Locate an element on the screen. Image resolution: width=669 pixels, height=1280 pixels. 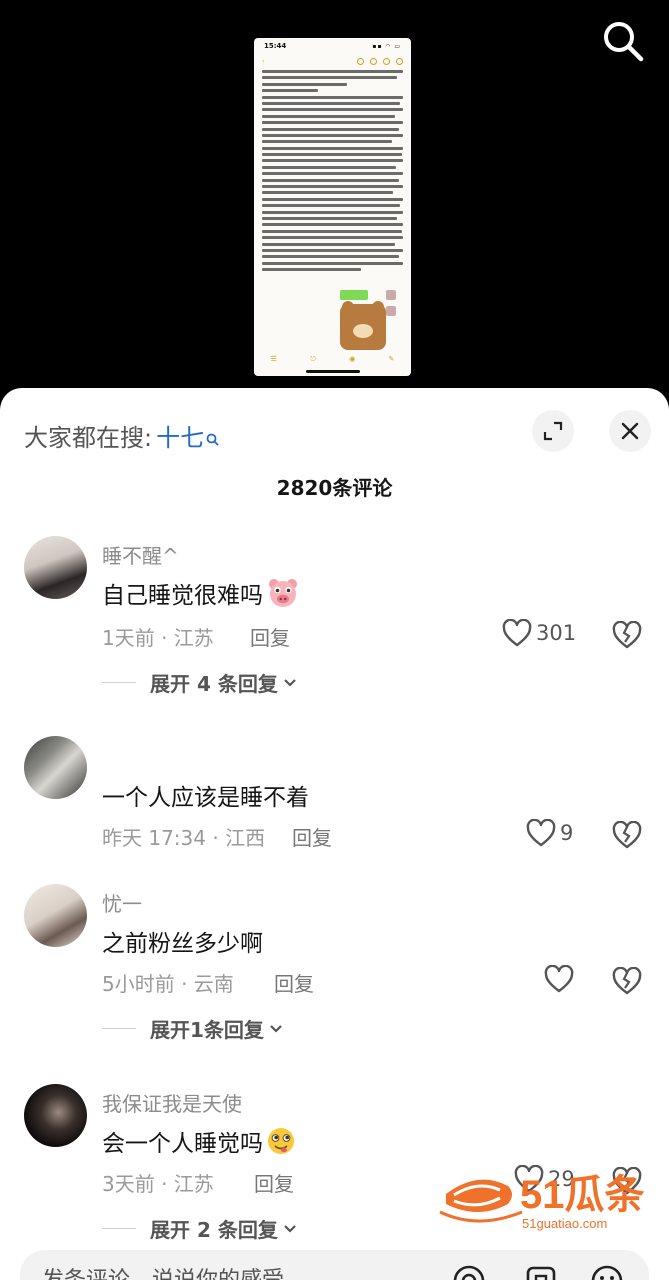
fullscreen-button is located at coordinates (553, 431).